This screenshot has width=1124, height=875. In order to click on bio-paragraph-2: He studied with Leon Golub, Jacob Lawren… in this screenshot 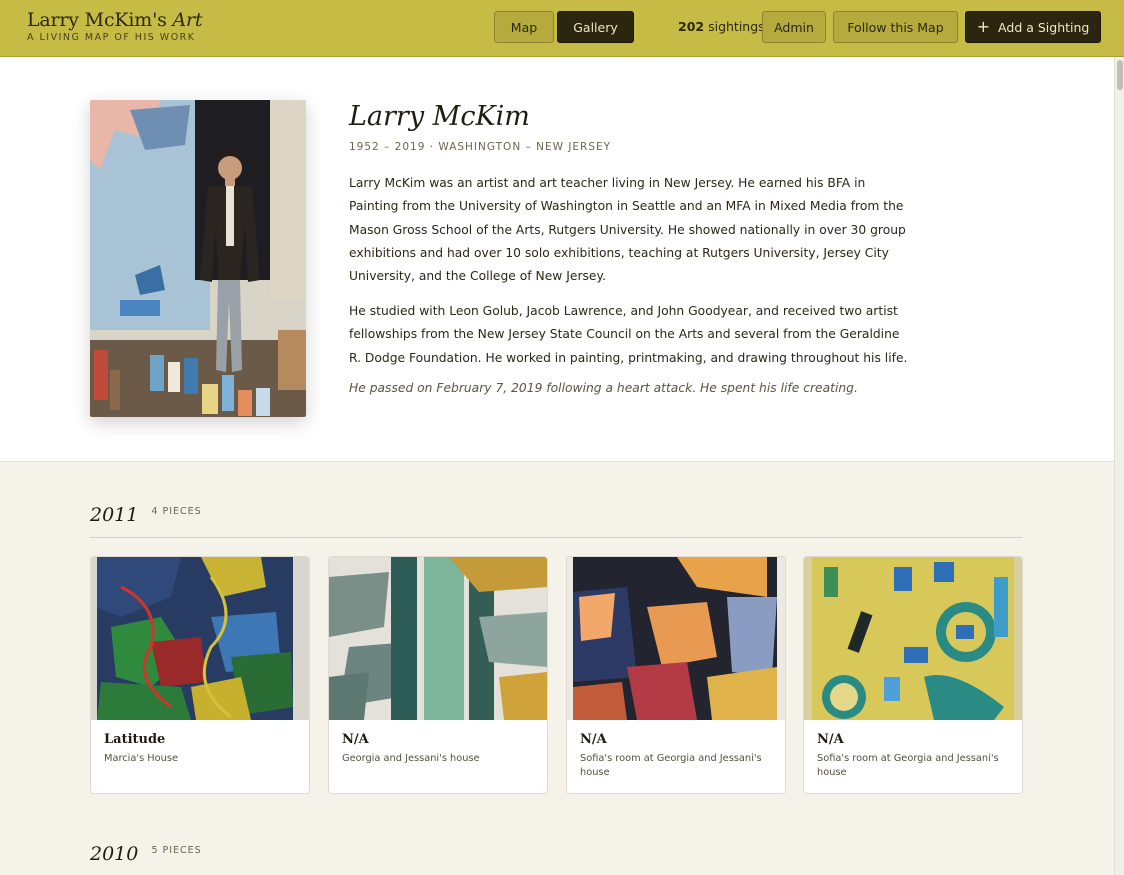, I will do `click(628, 334)`.